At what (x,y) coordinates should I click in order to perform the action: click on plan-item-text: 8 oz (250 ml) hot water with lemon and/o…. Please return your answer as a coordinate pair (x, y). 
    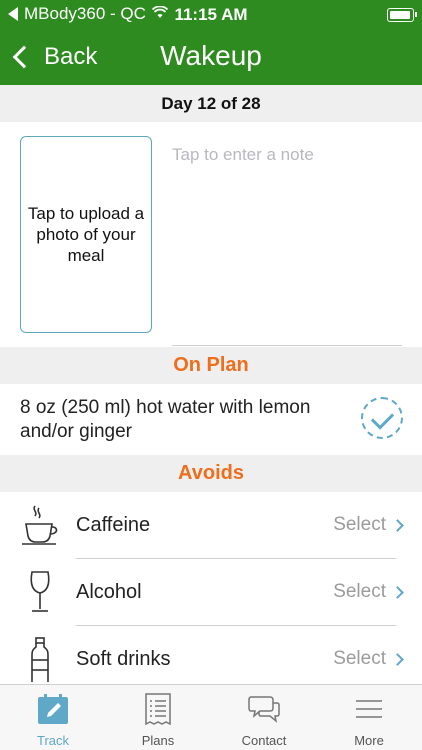
    Looking at the image, I should click on (165, 419).